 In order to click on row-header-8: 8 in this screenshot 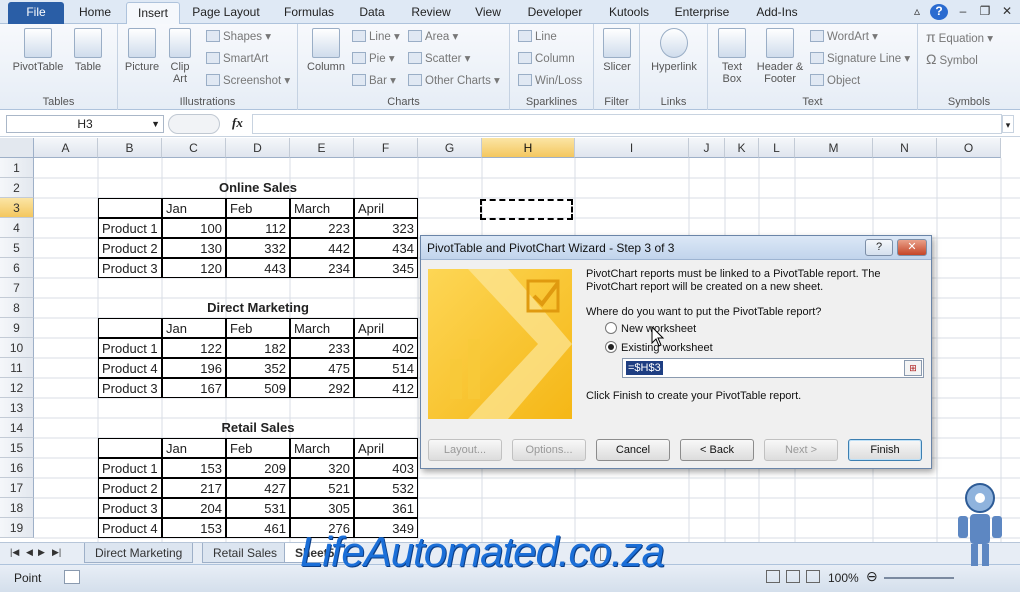, I will do `click(17, 308)`.